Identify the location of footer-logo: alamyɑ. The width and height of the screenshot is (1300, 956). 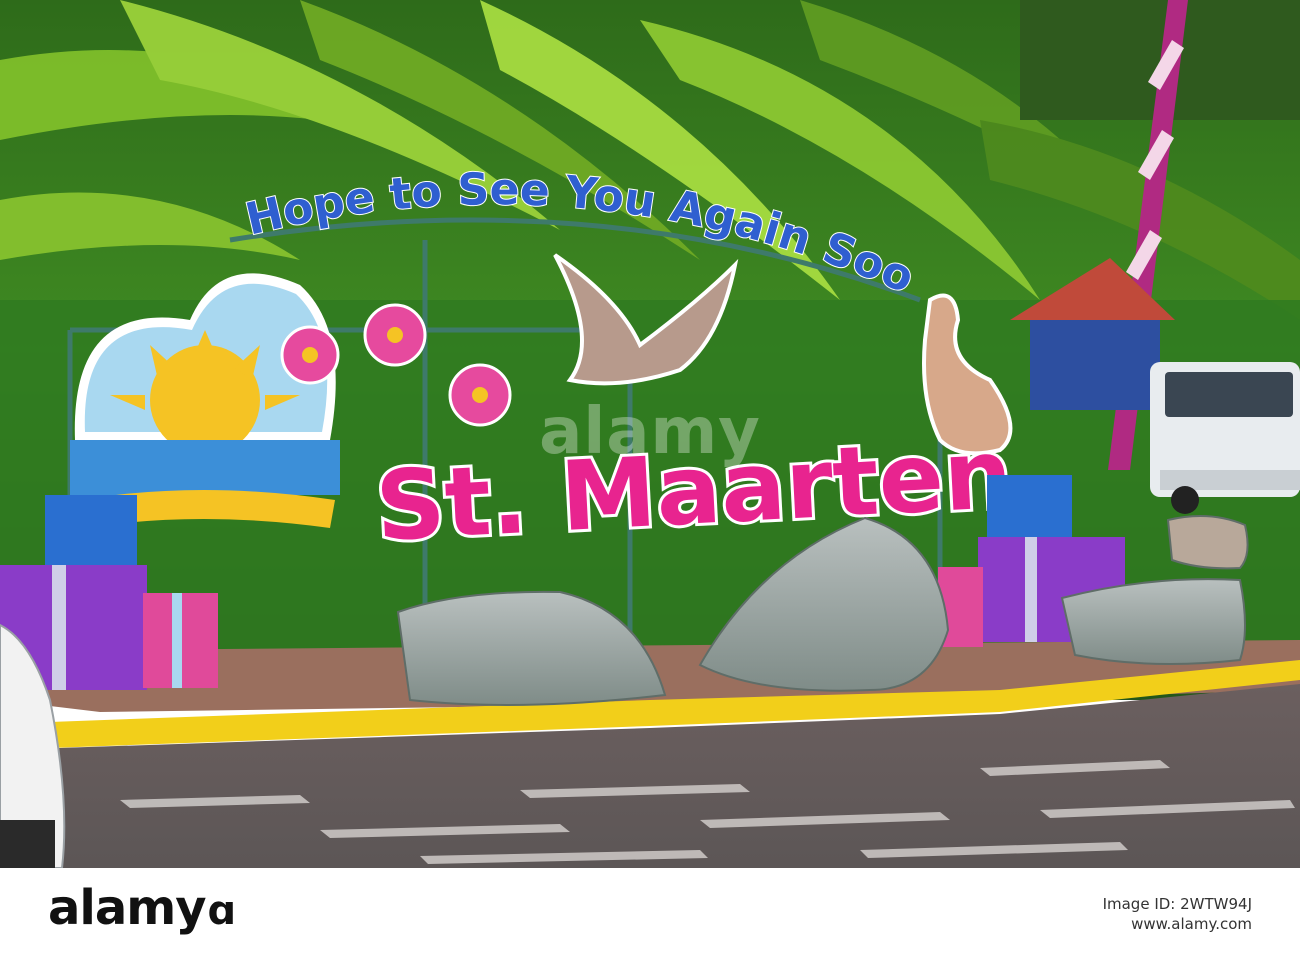
(142, 908).